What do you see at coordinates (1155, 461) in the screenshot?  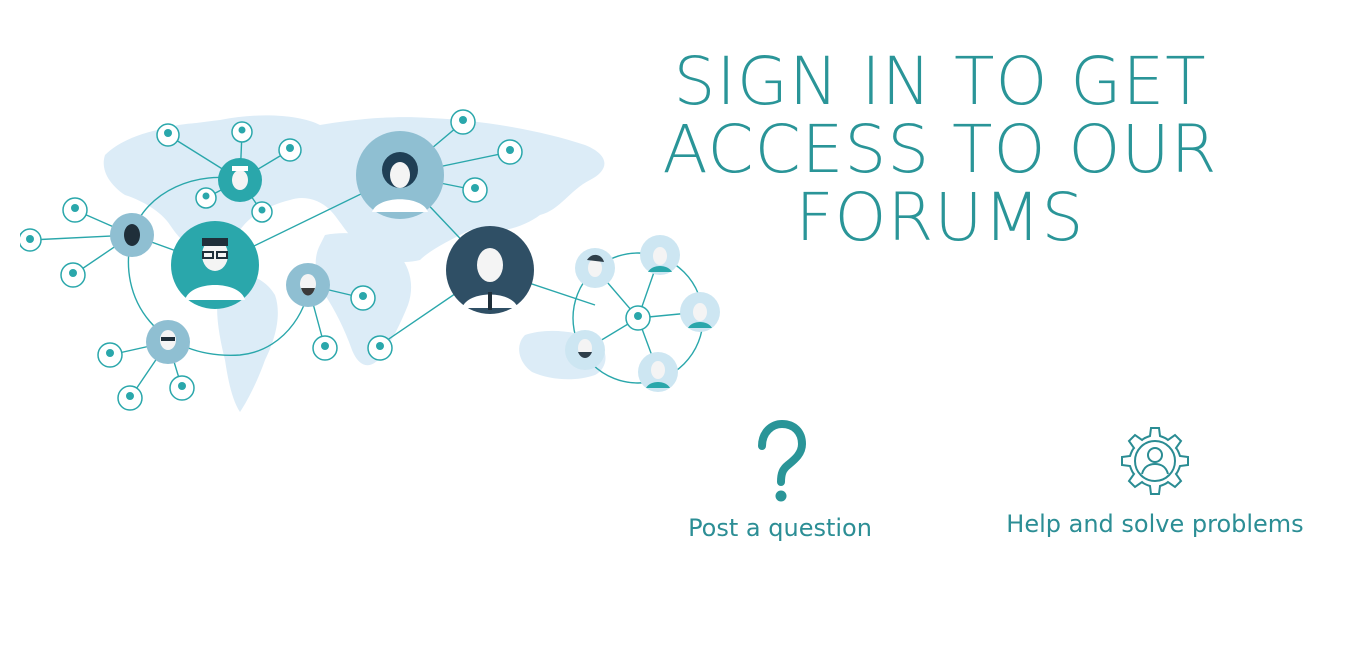 I see `gear-user-icon` at bounding box center [1155, 461].